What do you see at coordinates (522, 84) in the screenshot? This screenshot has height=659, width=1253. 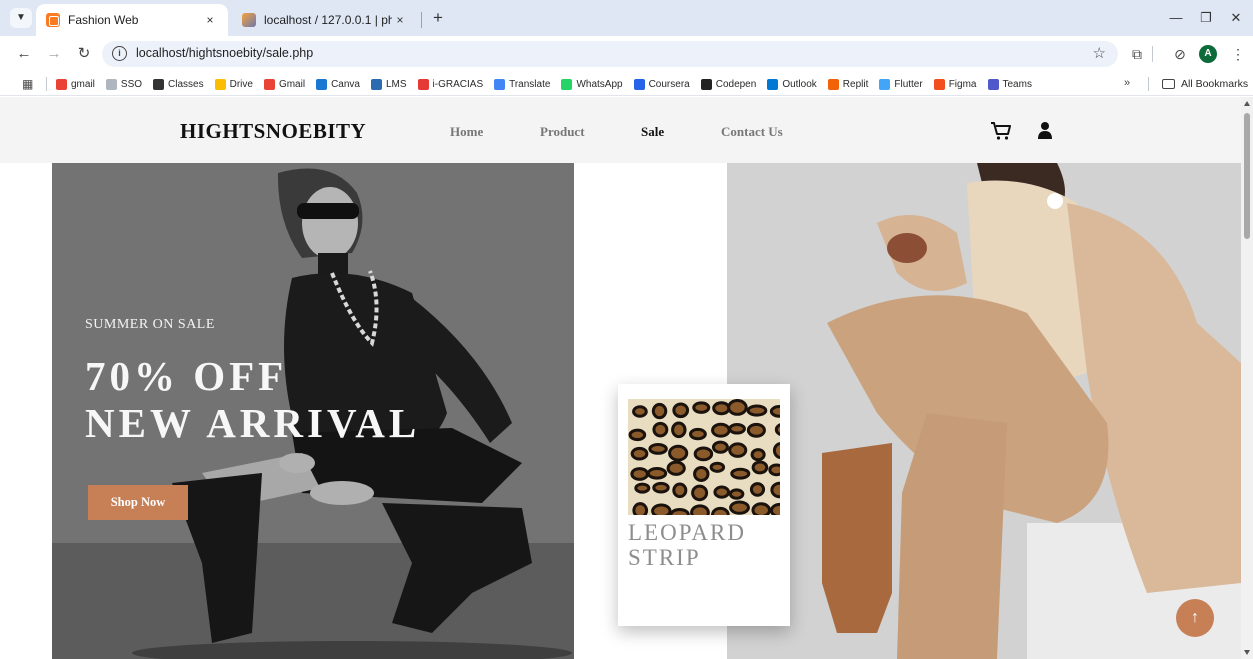 I see `bookmark-item: Translate` at bounding box center [522, 84].